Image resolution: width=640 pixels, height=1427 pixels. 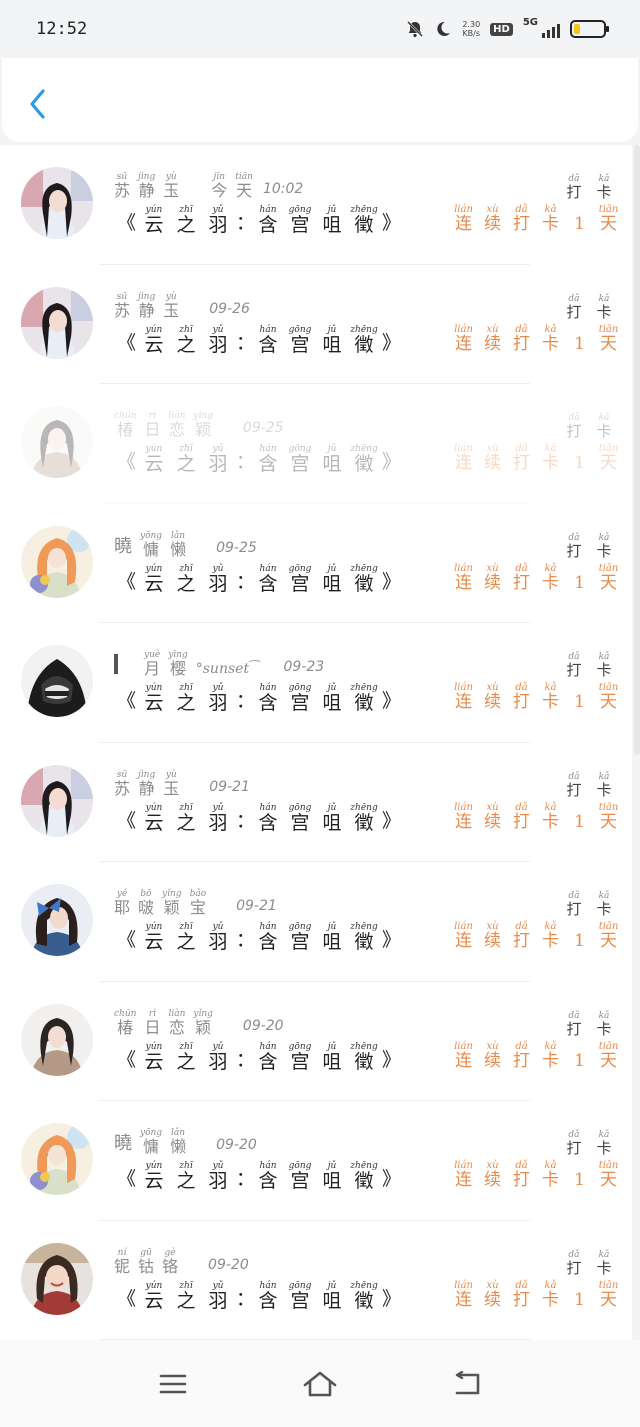 I want to click on pinyin, so click(x=579, y=330).